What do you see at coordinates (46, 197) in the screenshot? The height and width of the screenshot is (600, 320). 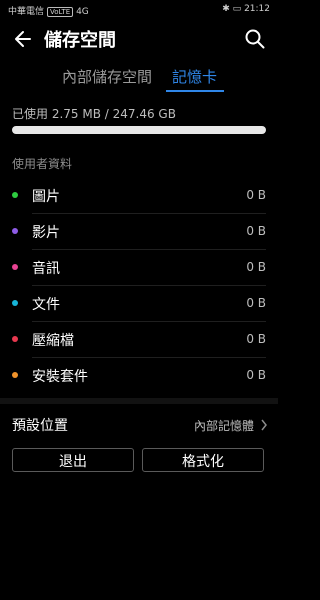 I see `category-label: 圖片` at bounding box center [46, 197].